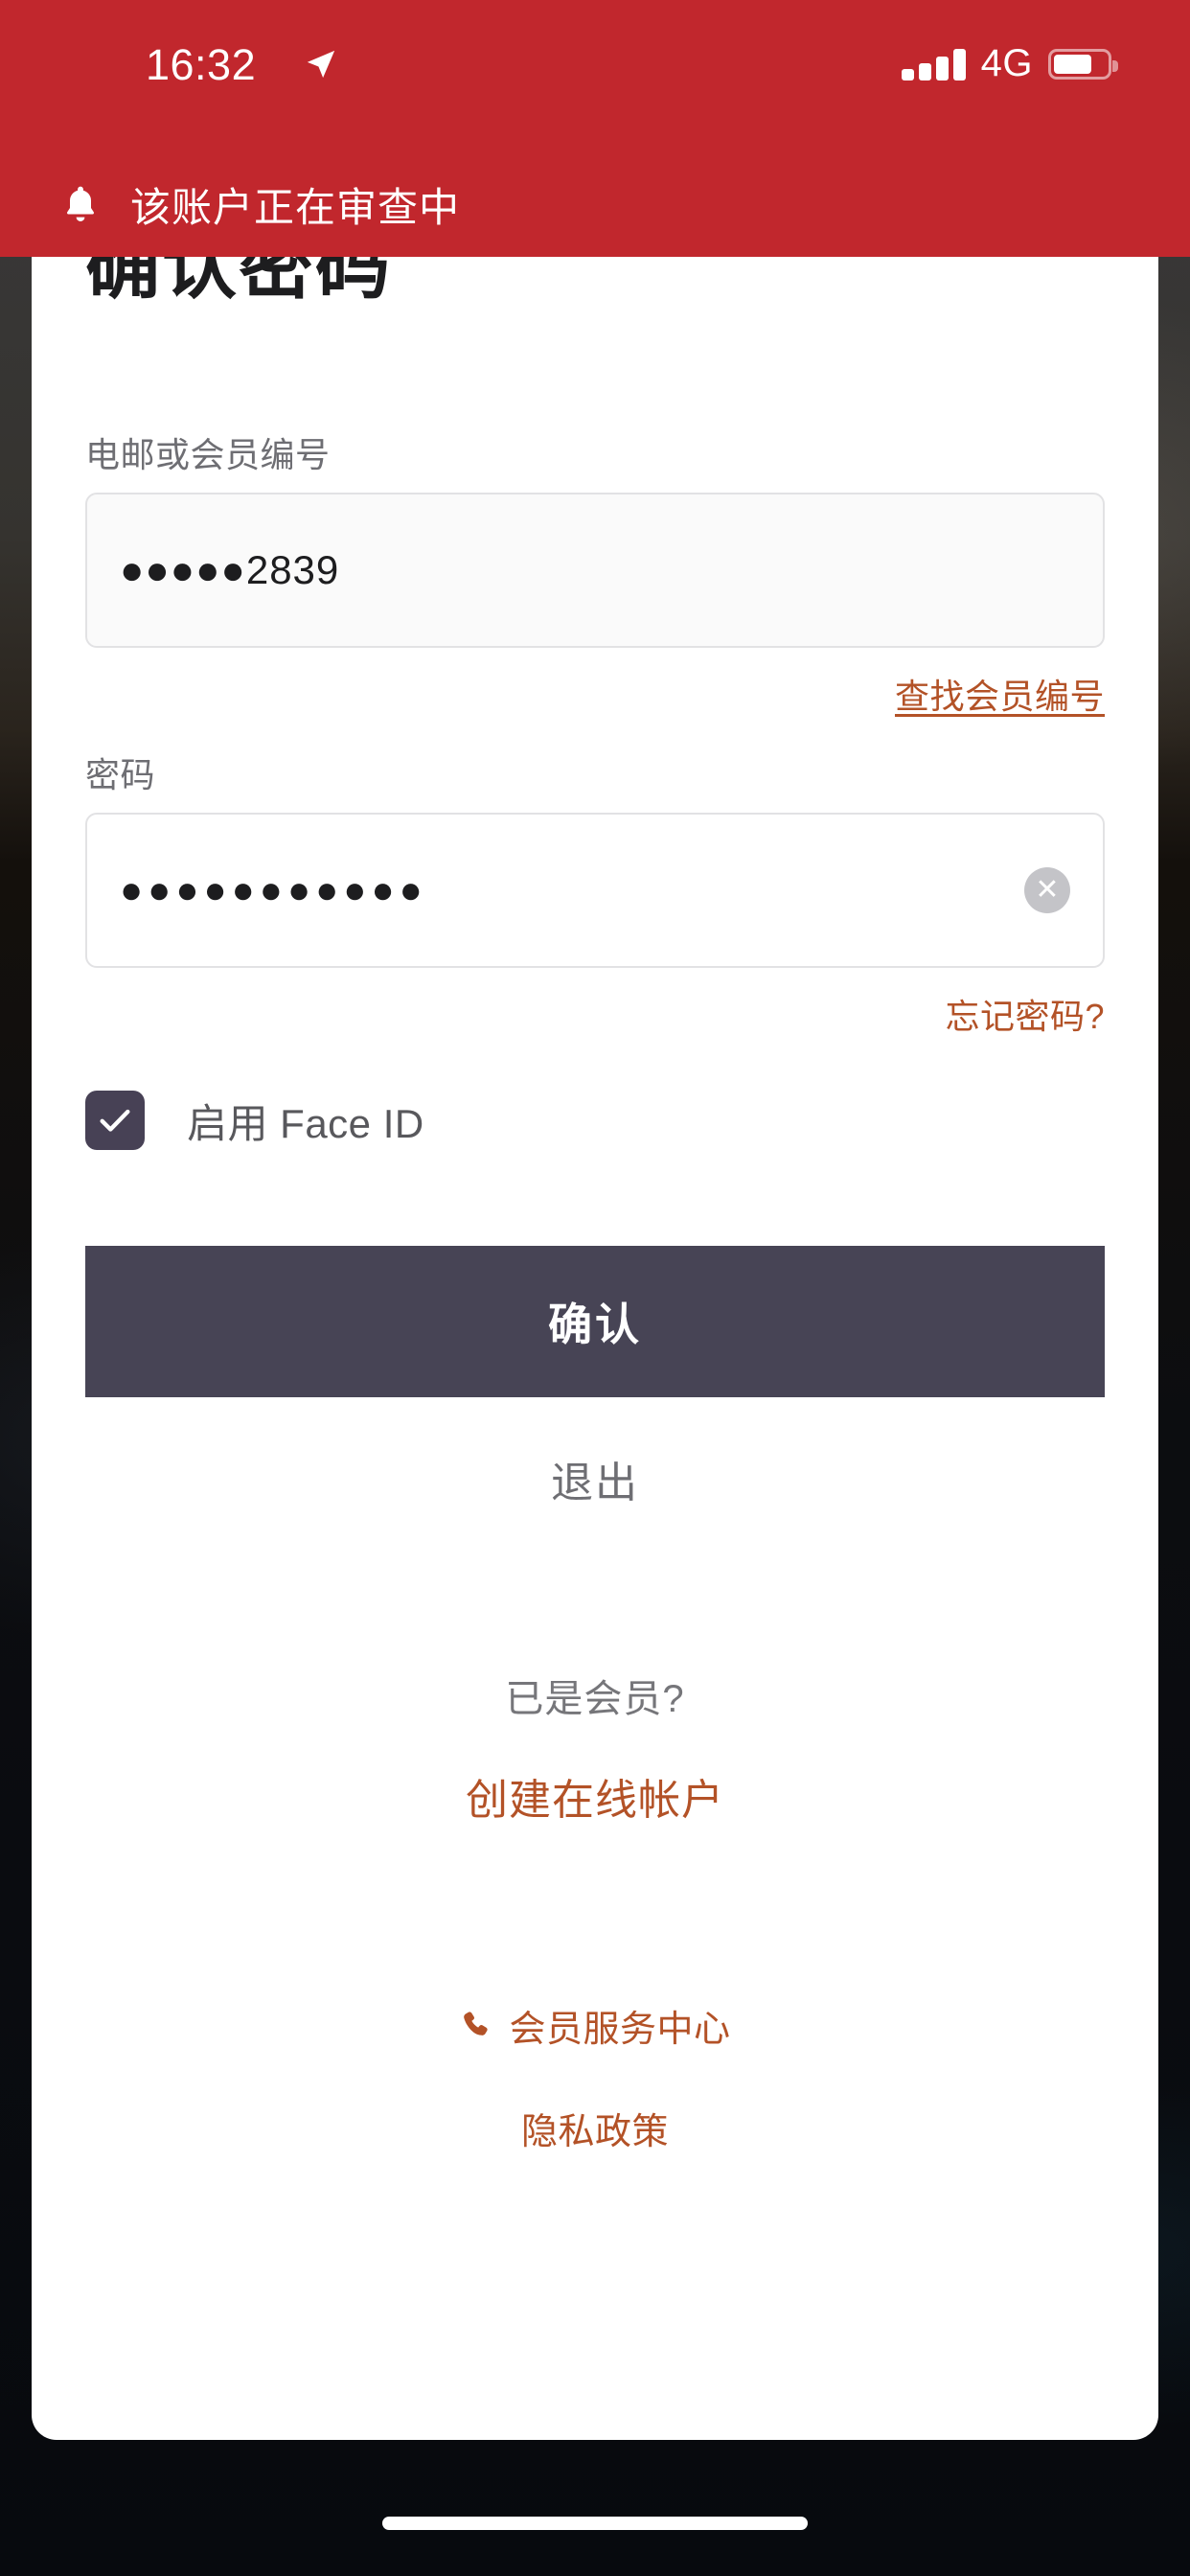  What do you see at coordinates (595, 1479) in the screenshot?
I see `logout-button: 退出` at bounding box center [595, 1479].